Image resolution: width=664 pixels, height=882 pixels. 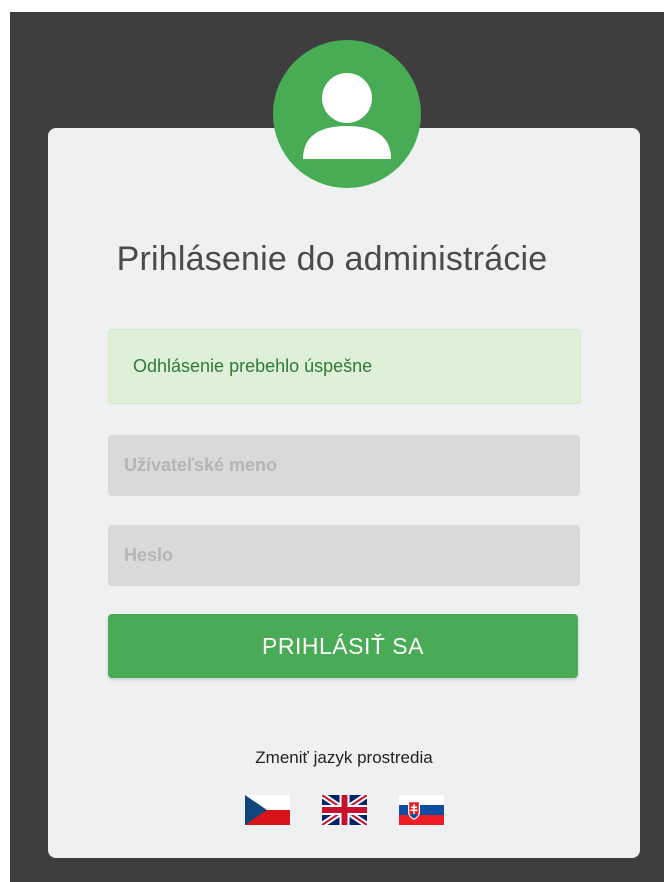 What do you see at coordinates (344, 465) in the screenshot?
I see `username-input` at bounding box center [344, 465].